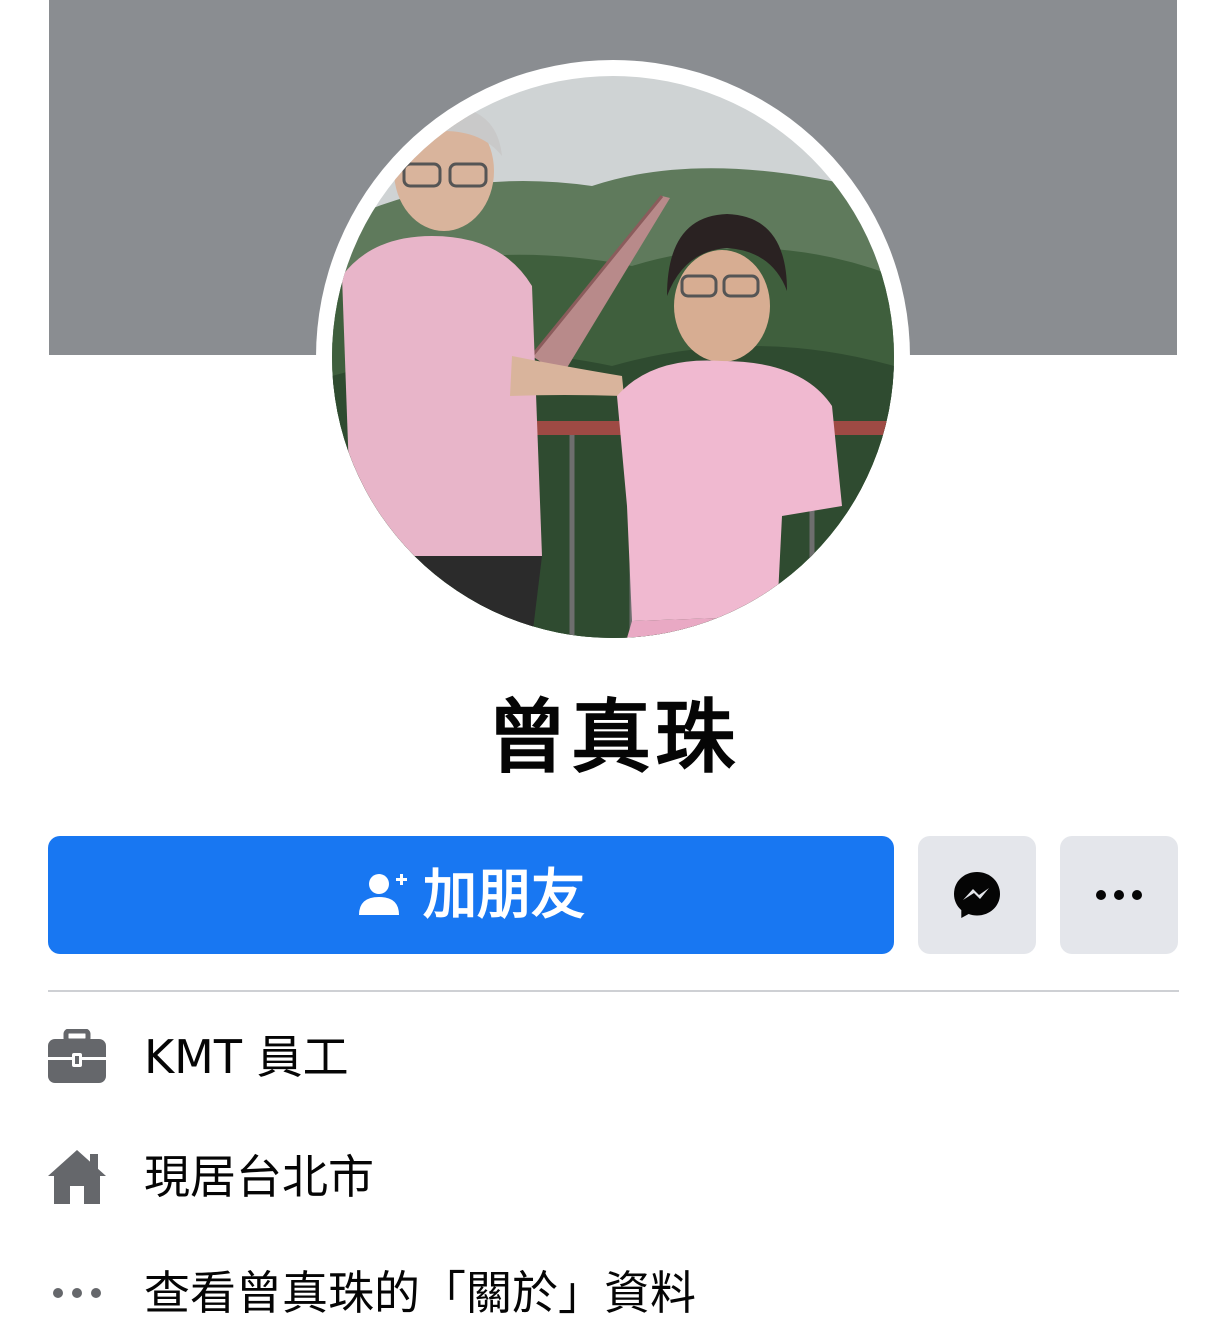 The height and width of the screenshot is (1334, 1226). I want to click on home-icon, so click(77, 1177).